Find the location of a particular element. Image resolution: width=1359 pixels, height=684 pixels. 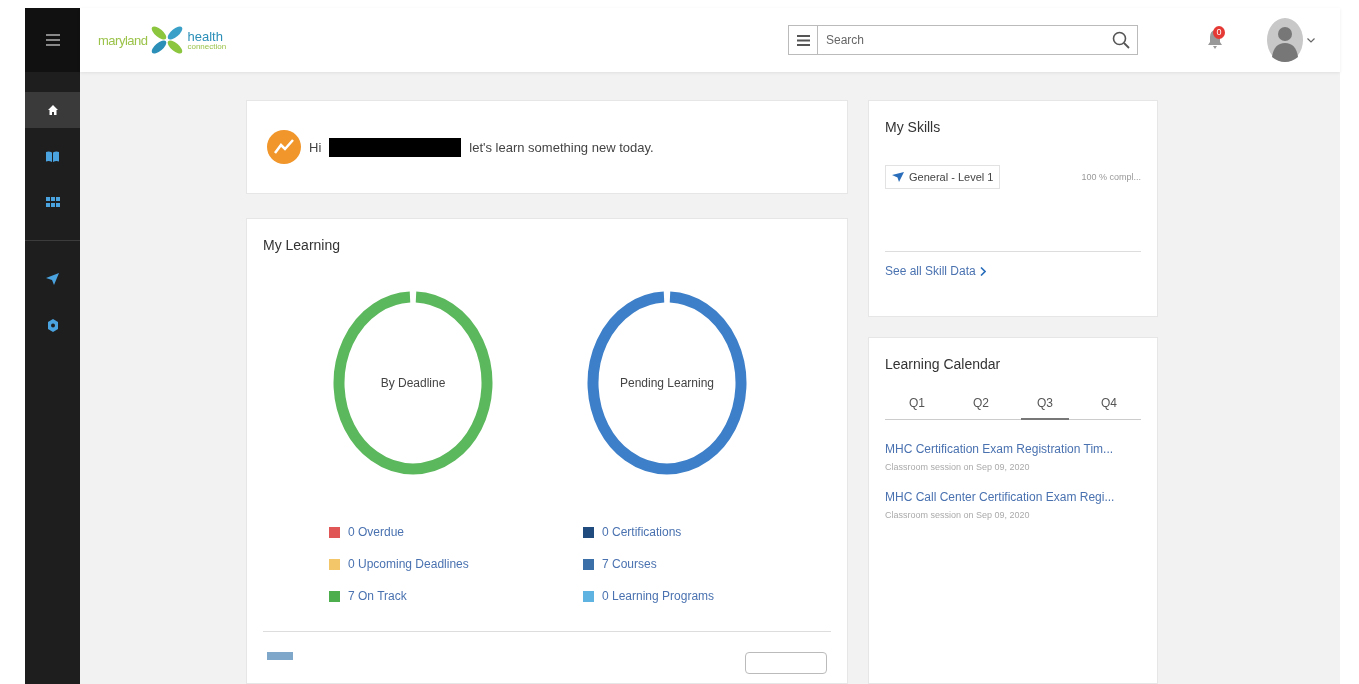

notification-button: 0 is located at coordinates (1215, 40).